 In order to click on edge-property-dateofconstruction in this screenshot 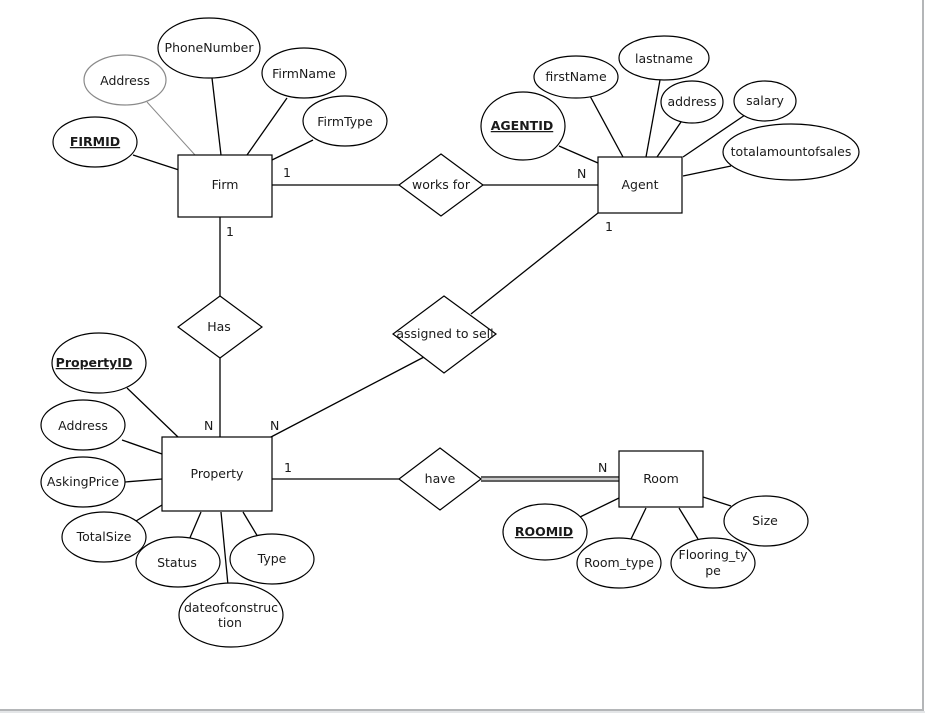, I will do `click(224, 548)`.